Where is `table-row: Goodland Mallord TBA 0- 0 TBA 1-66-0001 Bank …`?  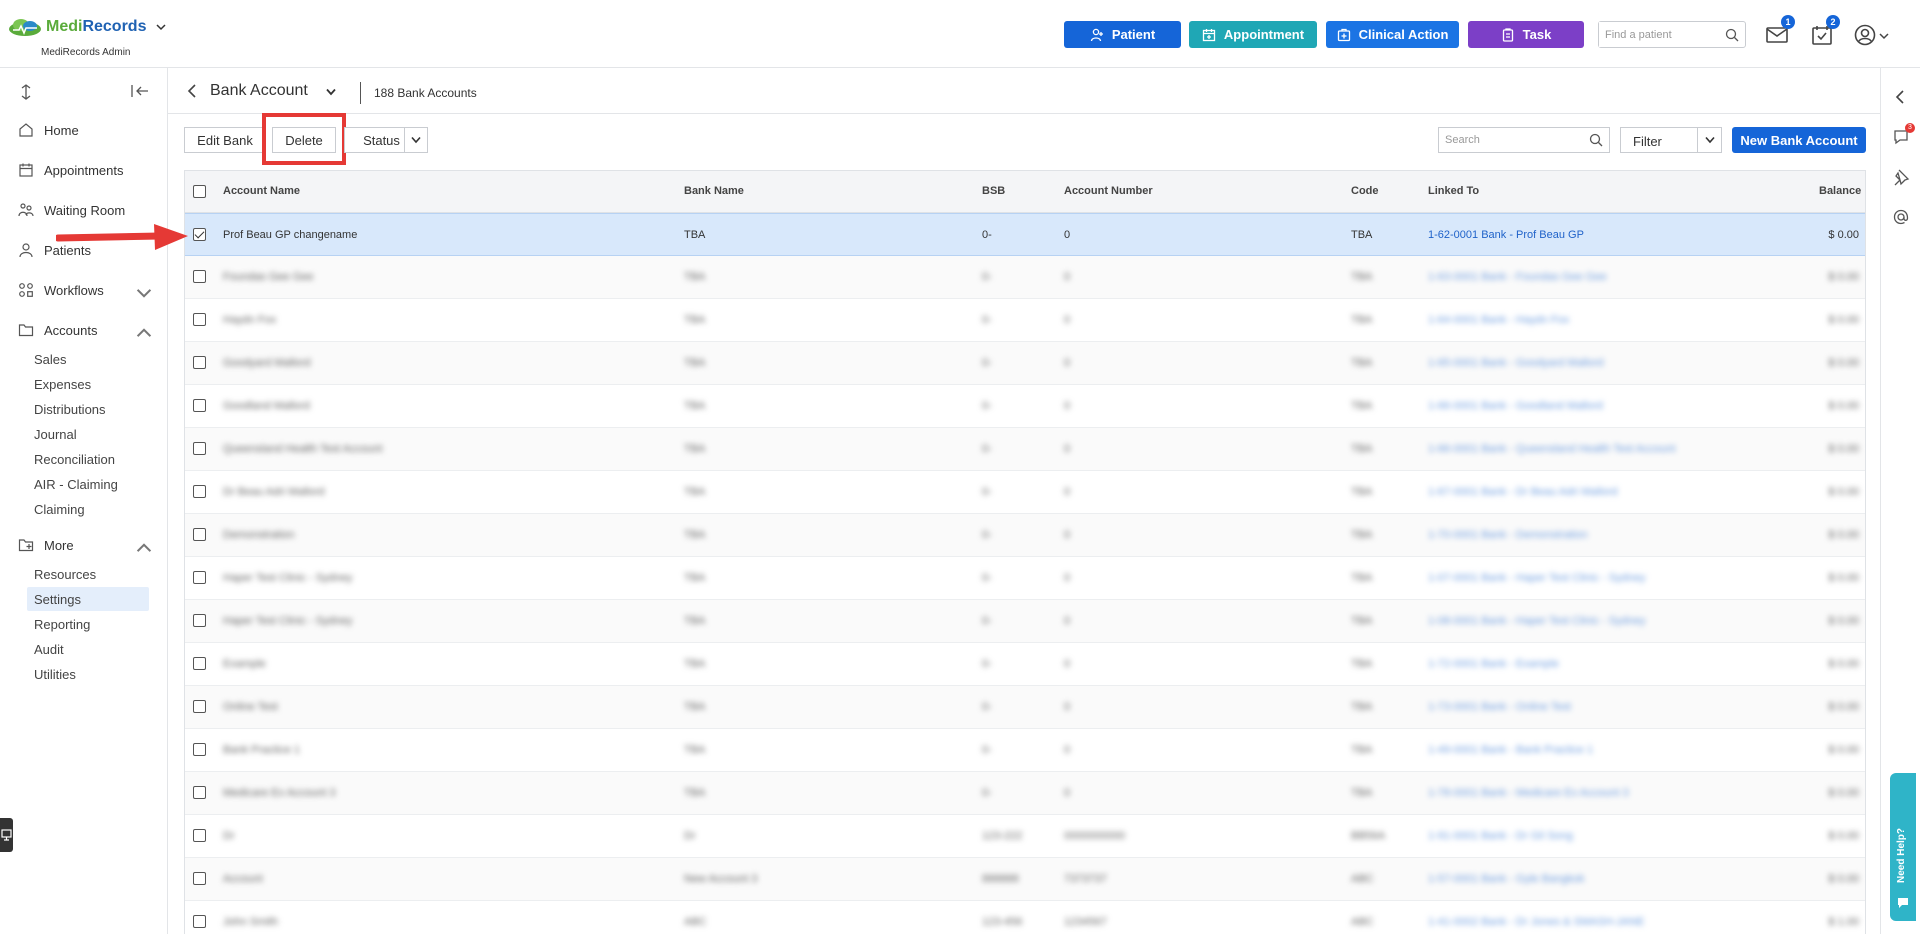
table-row: Goodland Mallord TBA 0- 0 TBA 1-66-0001 Bank … is located at coordinates (1025, 406).